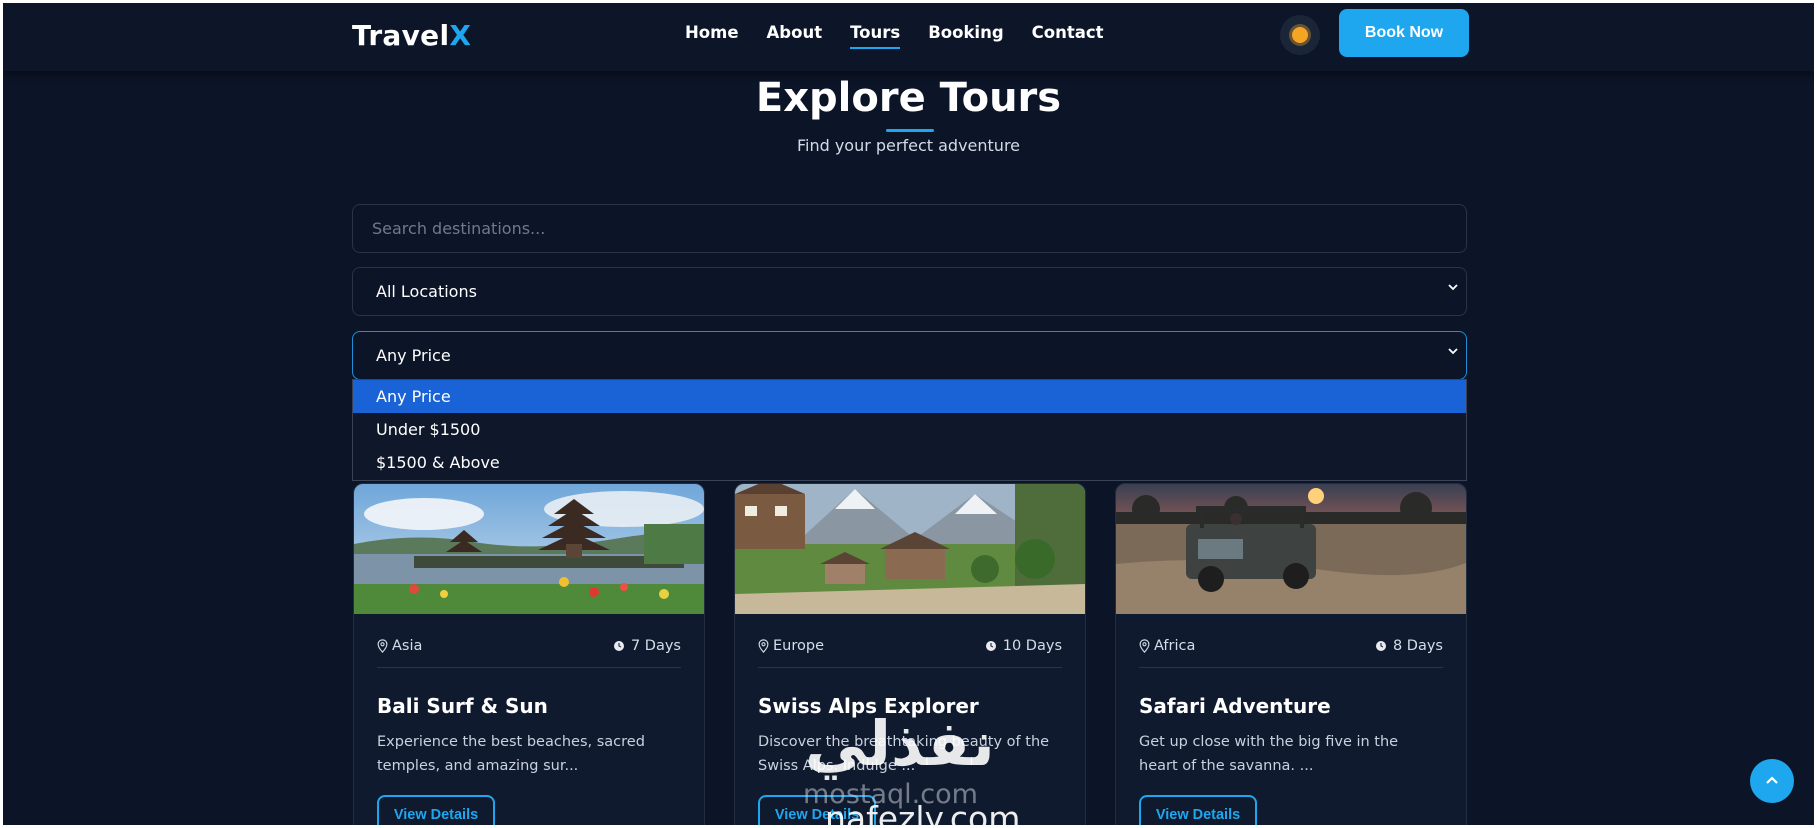 The image size is (1817, 828). I want to click on price-select: Any Price, so click(909, 355).